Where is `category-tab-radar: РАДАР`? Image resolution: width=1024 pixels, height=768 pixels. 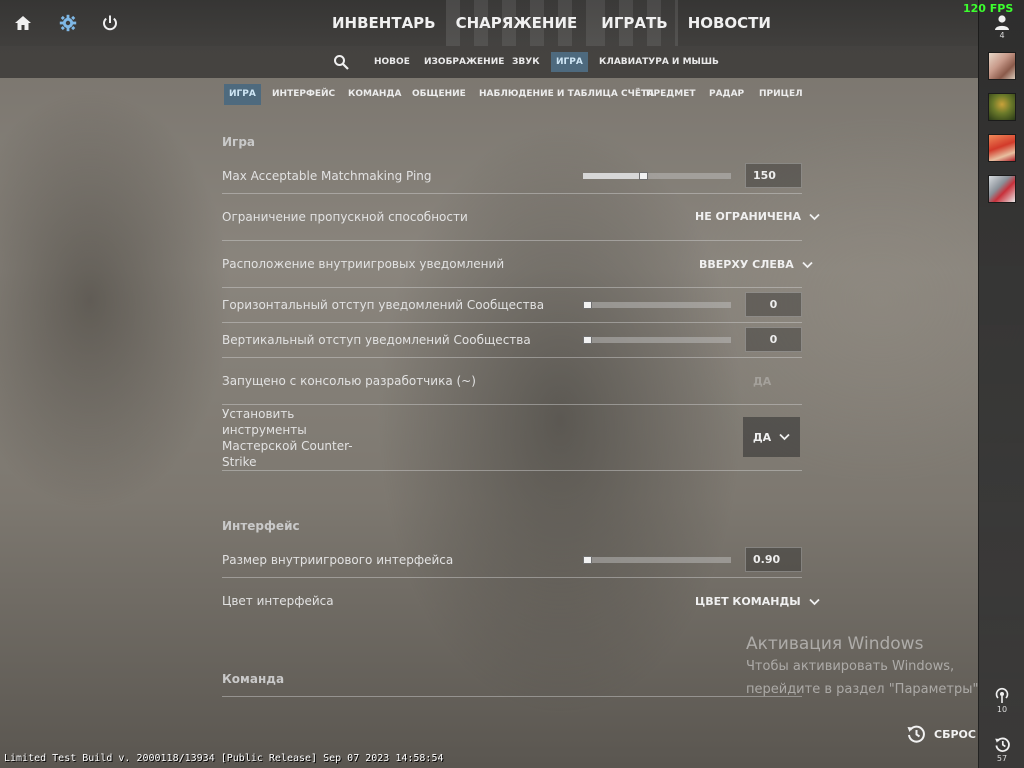 category-tab-radar: РАДАР is located at coordinates (726, 94).